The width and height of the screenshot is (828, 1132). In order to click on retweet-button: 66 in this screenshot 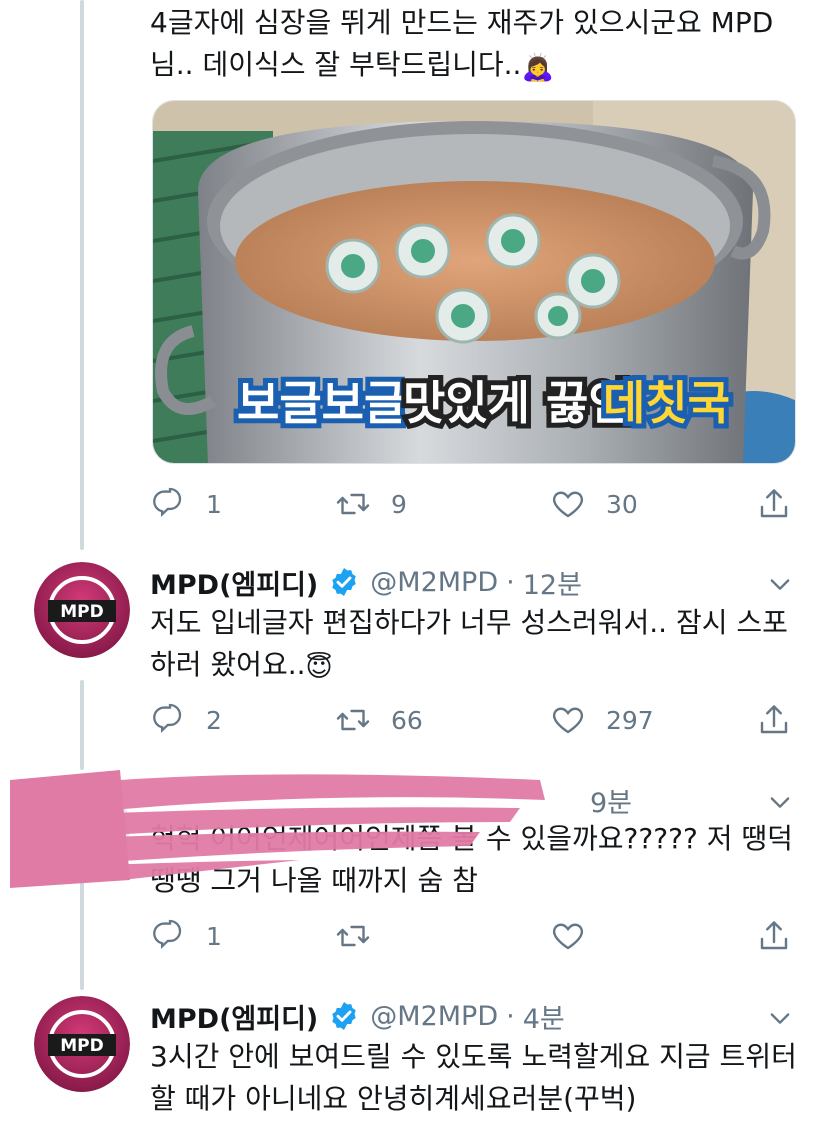, I will do `click(379, 720)`.